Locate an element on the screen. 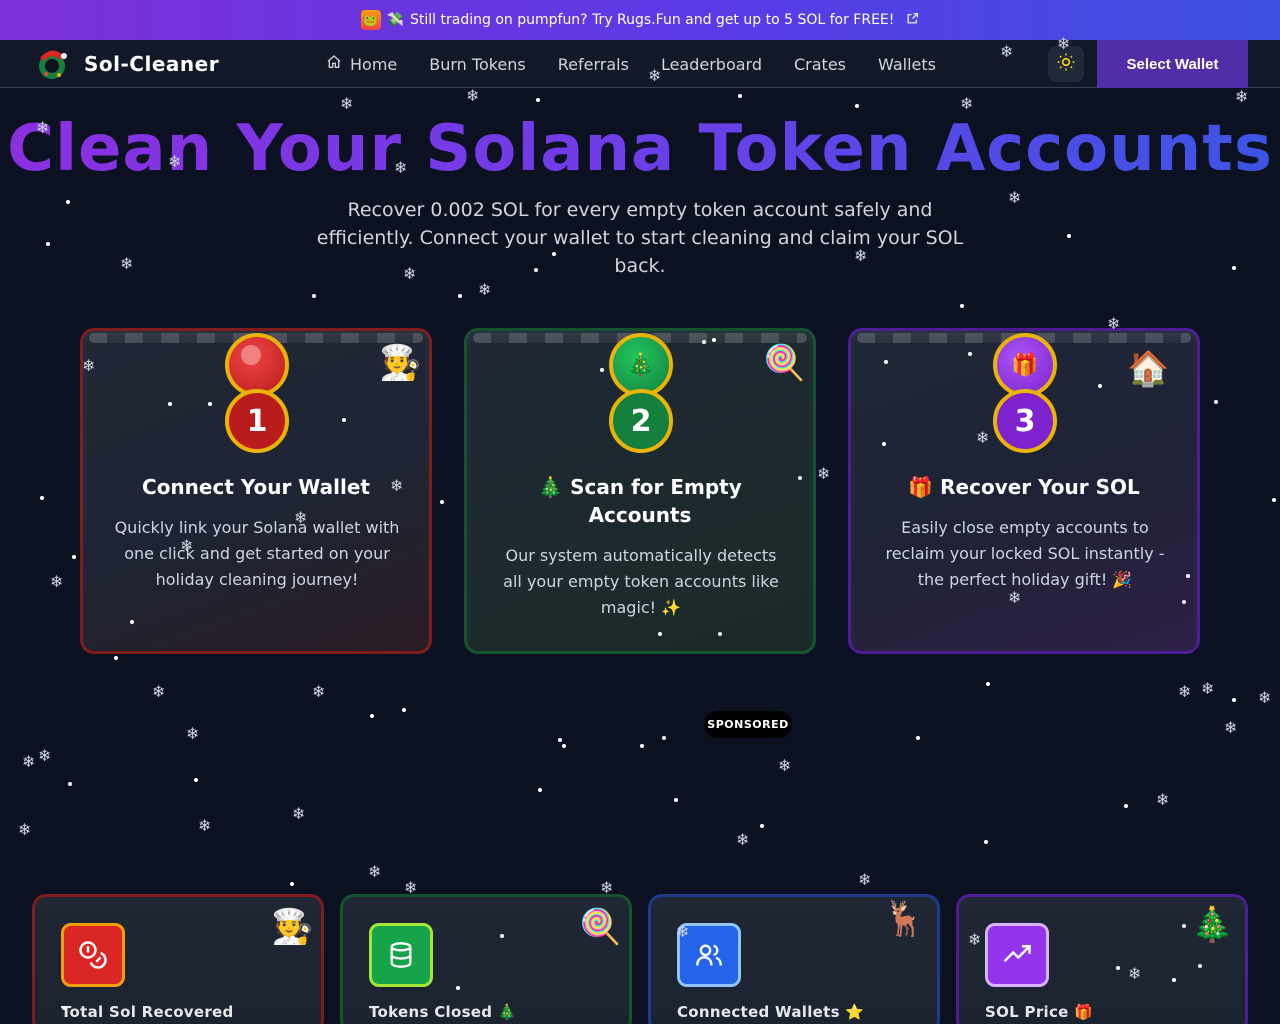  step-title: Connect Your Wallet is located at coordinates (256, 487).